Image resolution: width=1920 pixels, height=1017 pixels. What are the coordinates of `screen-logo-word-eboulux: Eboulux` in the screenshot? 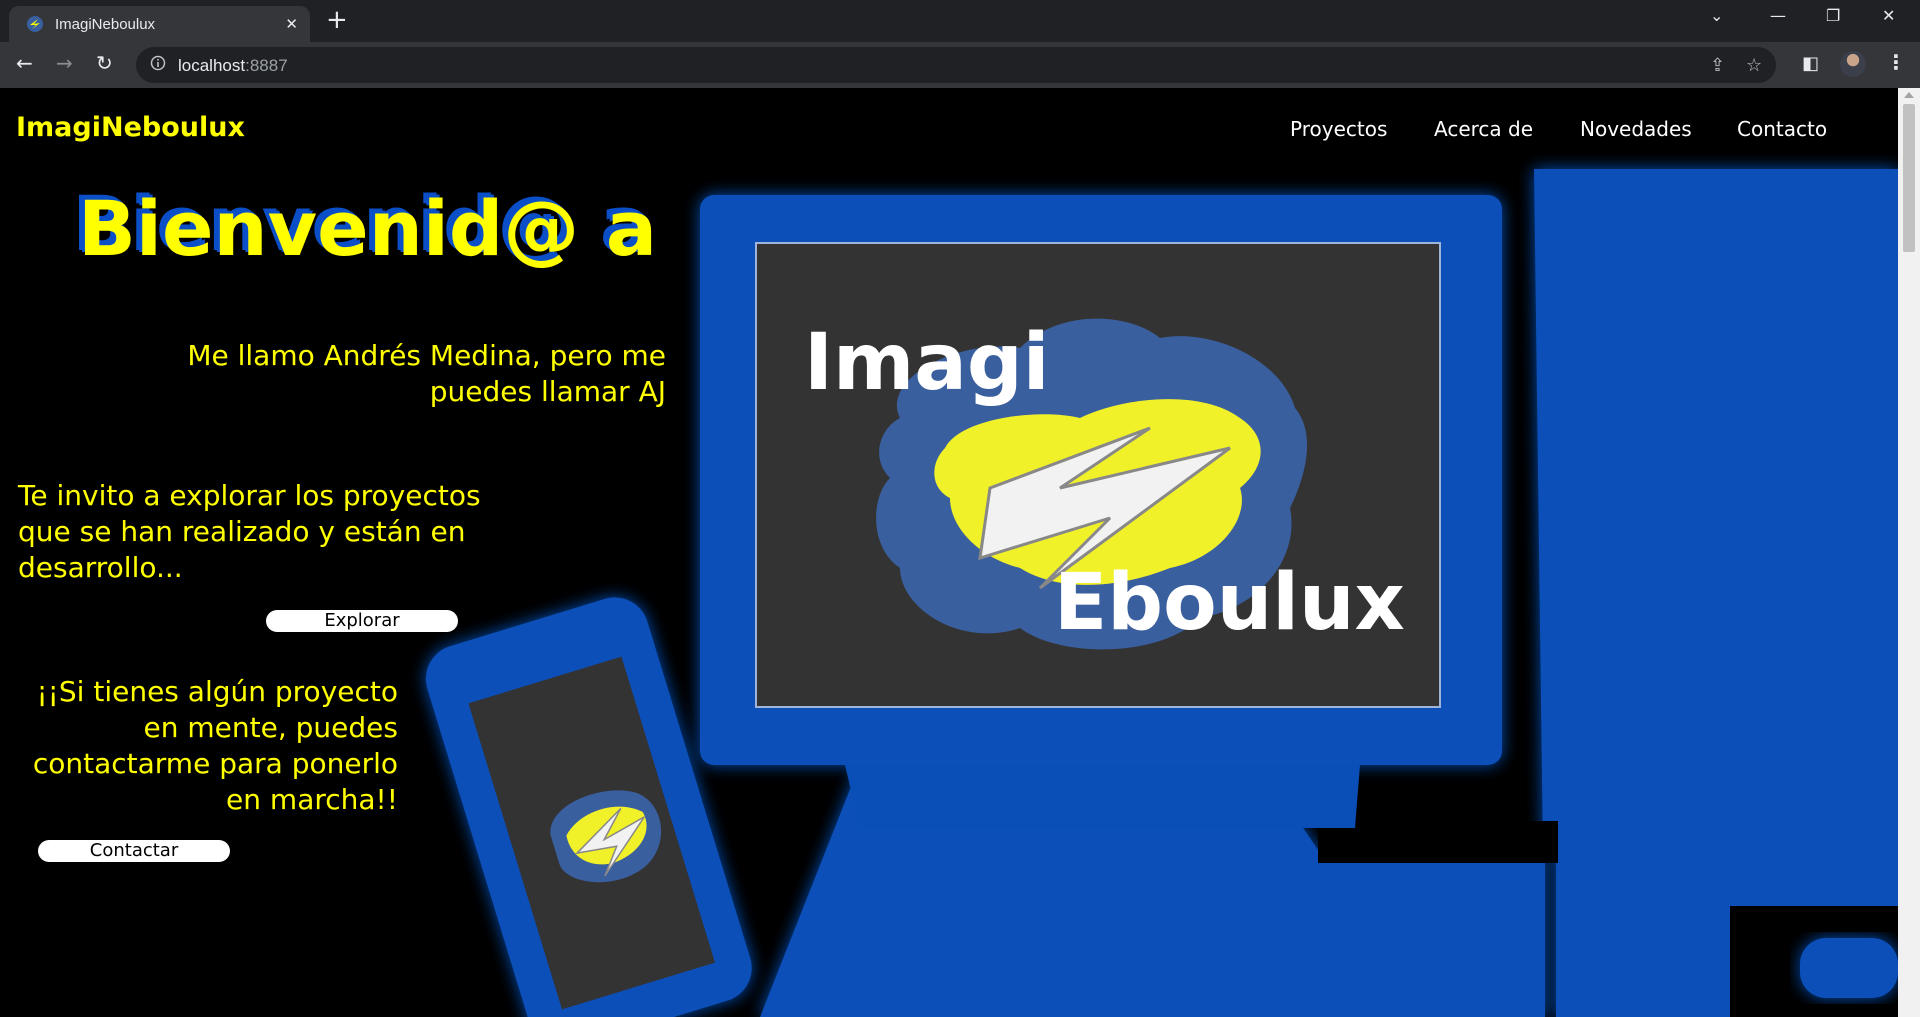 It's located at (1229, 603).